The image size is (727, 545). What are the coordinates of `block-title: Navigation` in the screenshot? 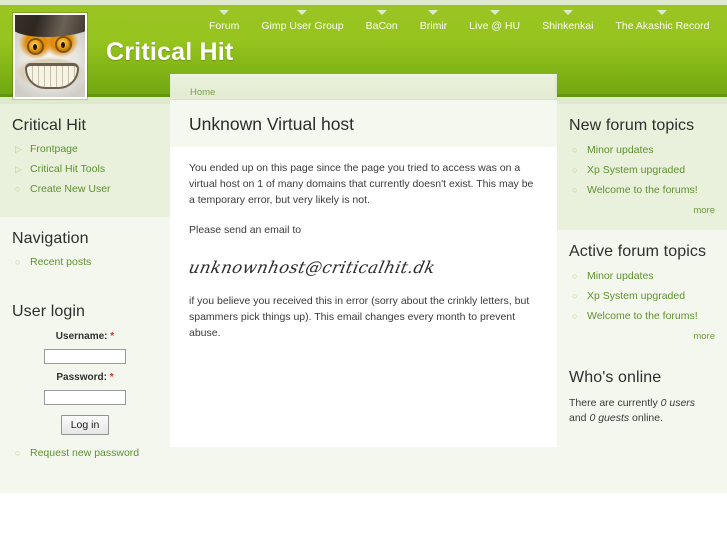 It's located at (50, 238).